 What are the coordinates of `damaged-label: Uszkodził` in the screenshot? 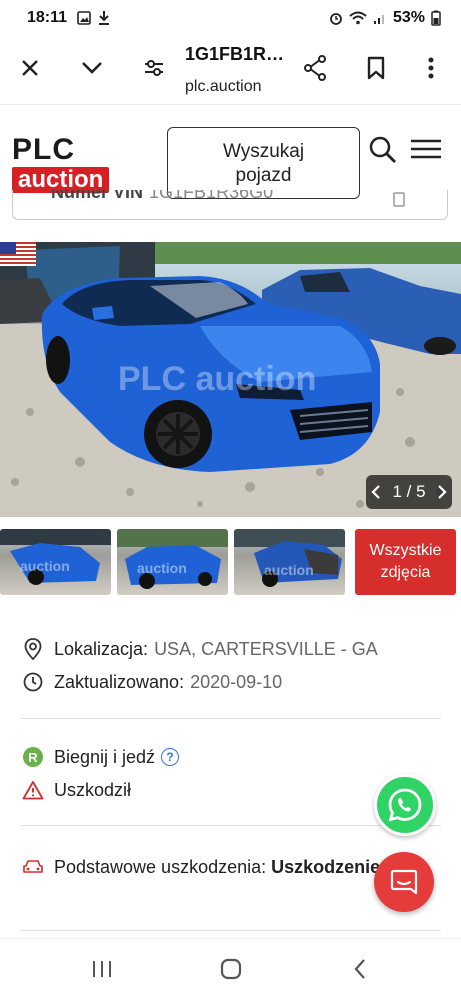 It's located at (93, 789).